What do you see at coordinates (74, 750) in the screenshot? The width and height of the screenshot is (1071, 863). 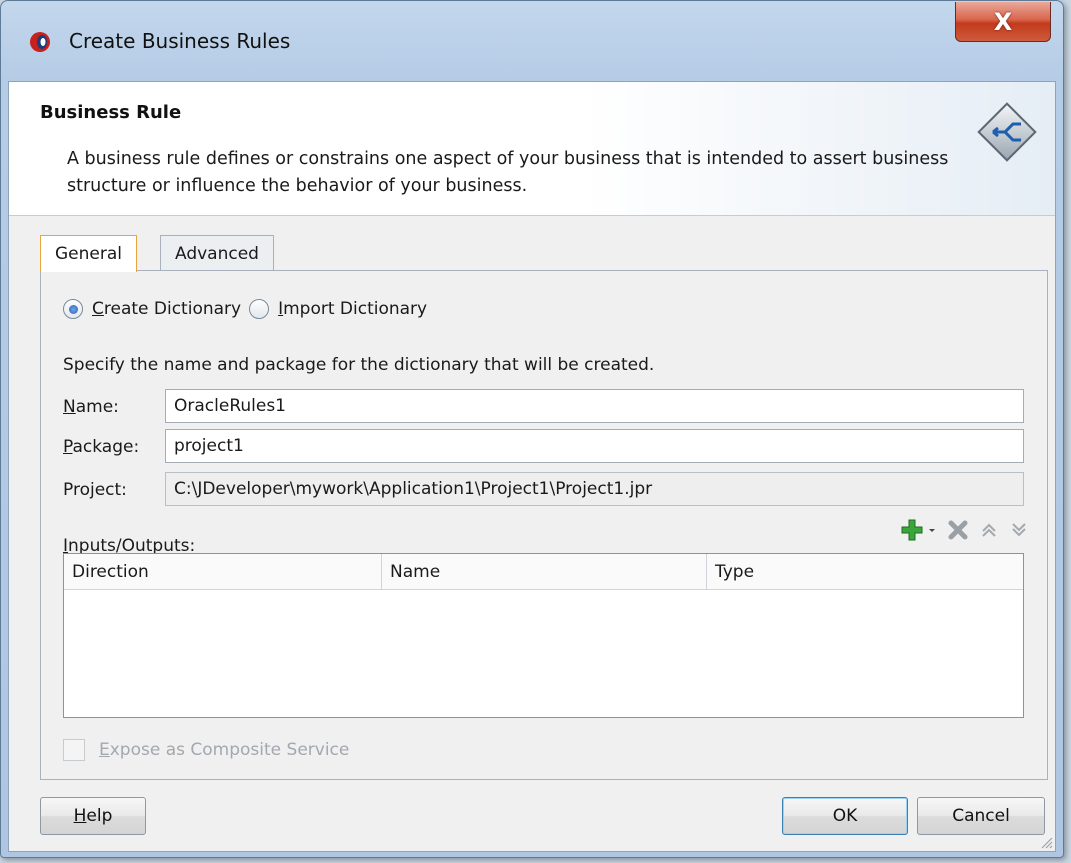 I see `expose-composite-checkbox` at bounding box center [74, 750].